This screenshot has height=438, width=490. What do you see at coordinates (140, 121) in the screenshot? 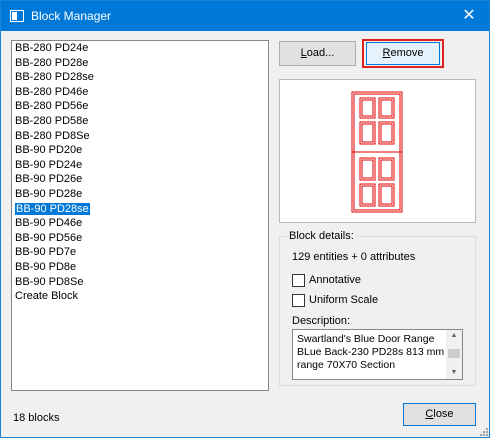
I see `block-list-item: BB-280 PD58e` at bounding box center [140, 121].